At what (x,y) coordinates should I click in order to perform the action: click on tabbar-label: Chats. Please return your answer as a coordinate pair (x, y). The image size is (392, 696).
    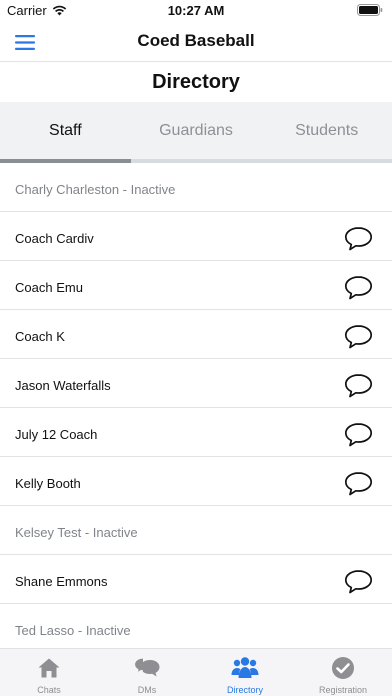
    Looking at the image, I should click on (49, 690).